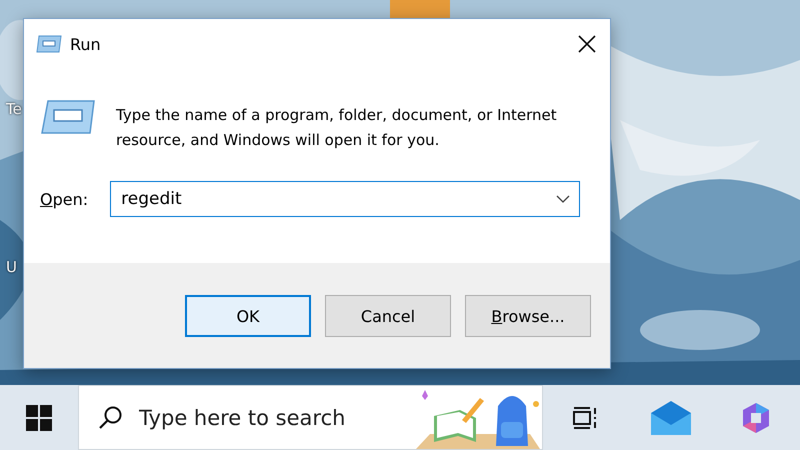 The image size is (800, 450). Describe the element at coordinates (388, 316) in the screenshot. I see `cancel-button: Cancel` at that location.